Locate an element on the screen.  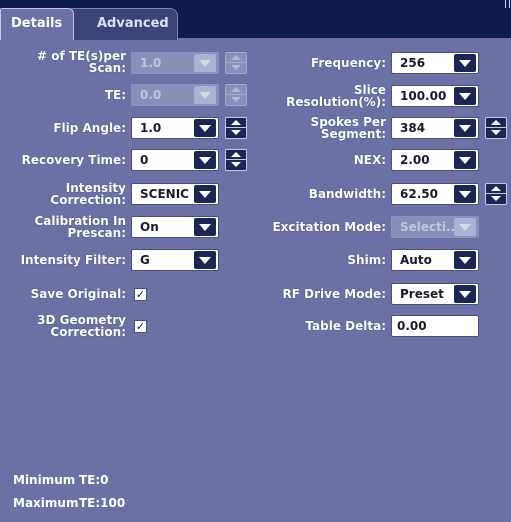
te-per-scan-dropdown: 1.0 is located at coordinates (175, 63).